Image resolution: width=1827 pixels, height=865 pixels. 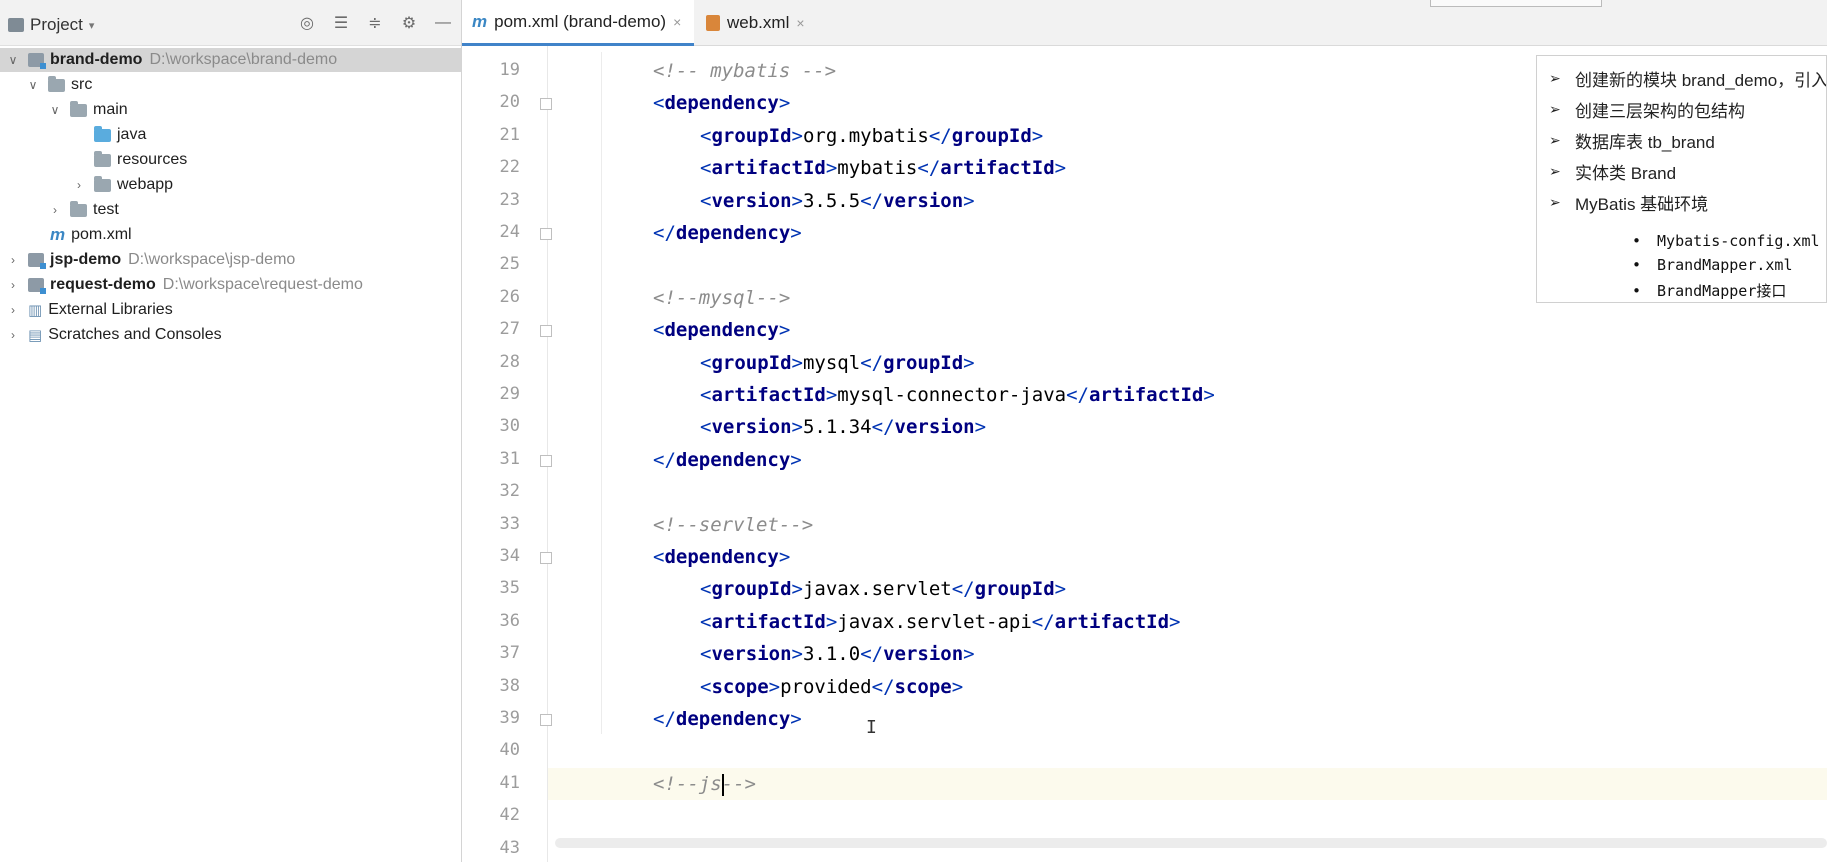 I want to click on xml-comment: <!--servlet-->, so click(x=733, y=525).